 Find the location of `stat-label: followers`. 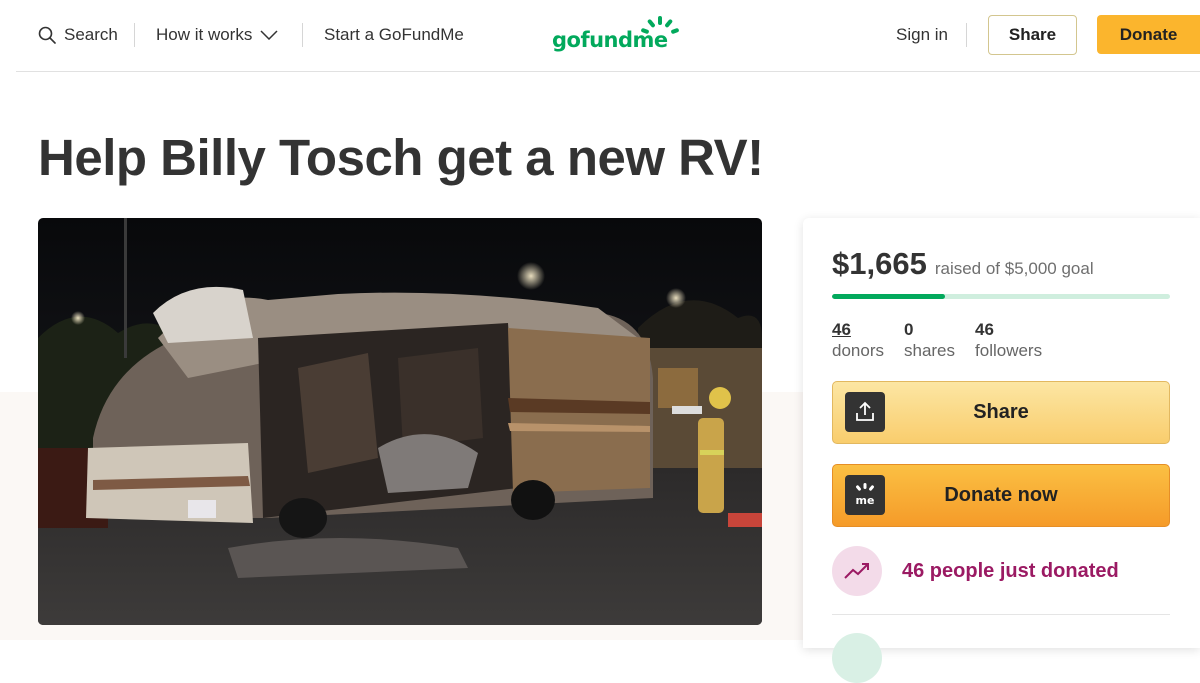

stat-label: followers is located at coordinates (1009, 350).